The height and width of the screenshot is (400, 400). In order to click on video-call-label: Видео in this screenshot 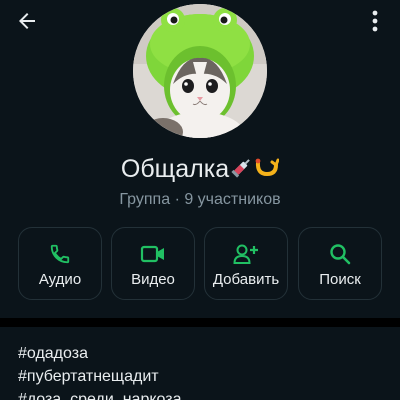, I will do `click(153, 279)`.